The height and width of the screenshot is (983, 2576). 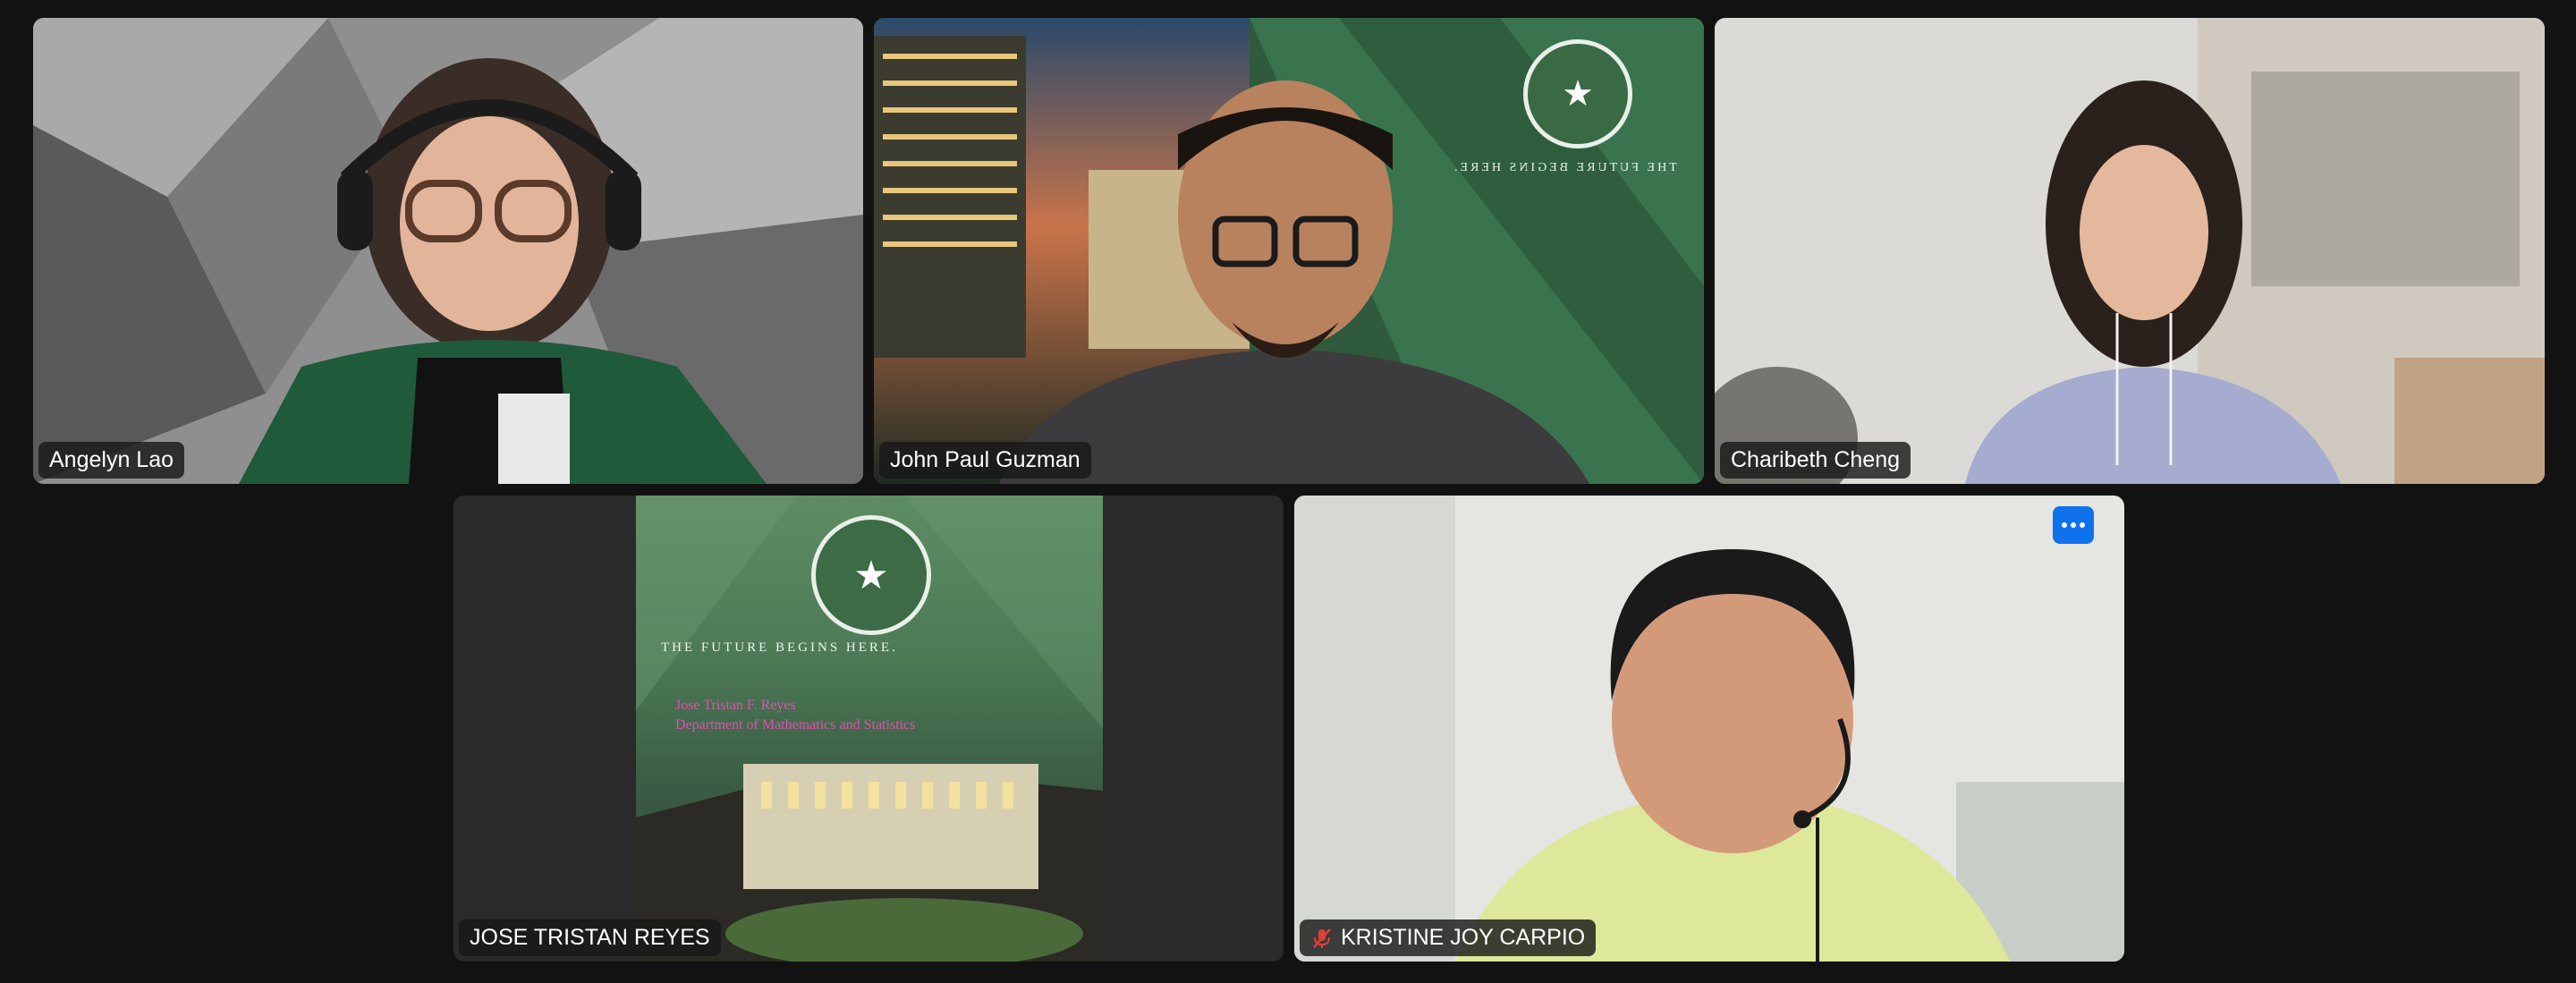 I want to click on participant-nameplate: JOSE TRISTAN REYES, so click(x=590, y=938).